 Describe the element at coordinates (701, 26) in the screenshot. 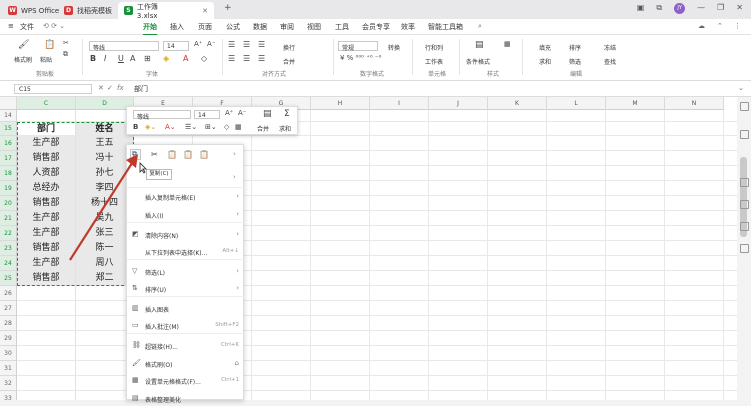

I see `cloud-icon: ☁` at that location.